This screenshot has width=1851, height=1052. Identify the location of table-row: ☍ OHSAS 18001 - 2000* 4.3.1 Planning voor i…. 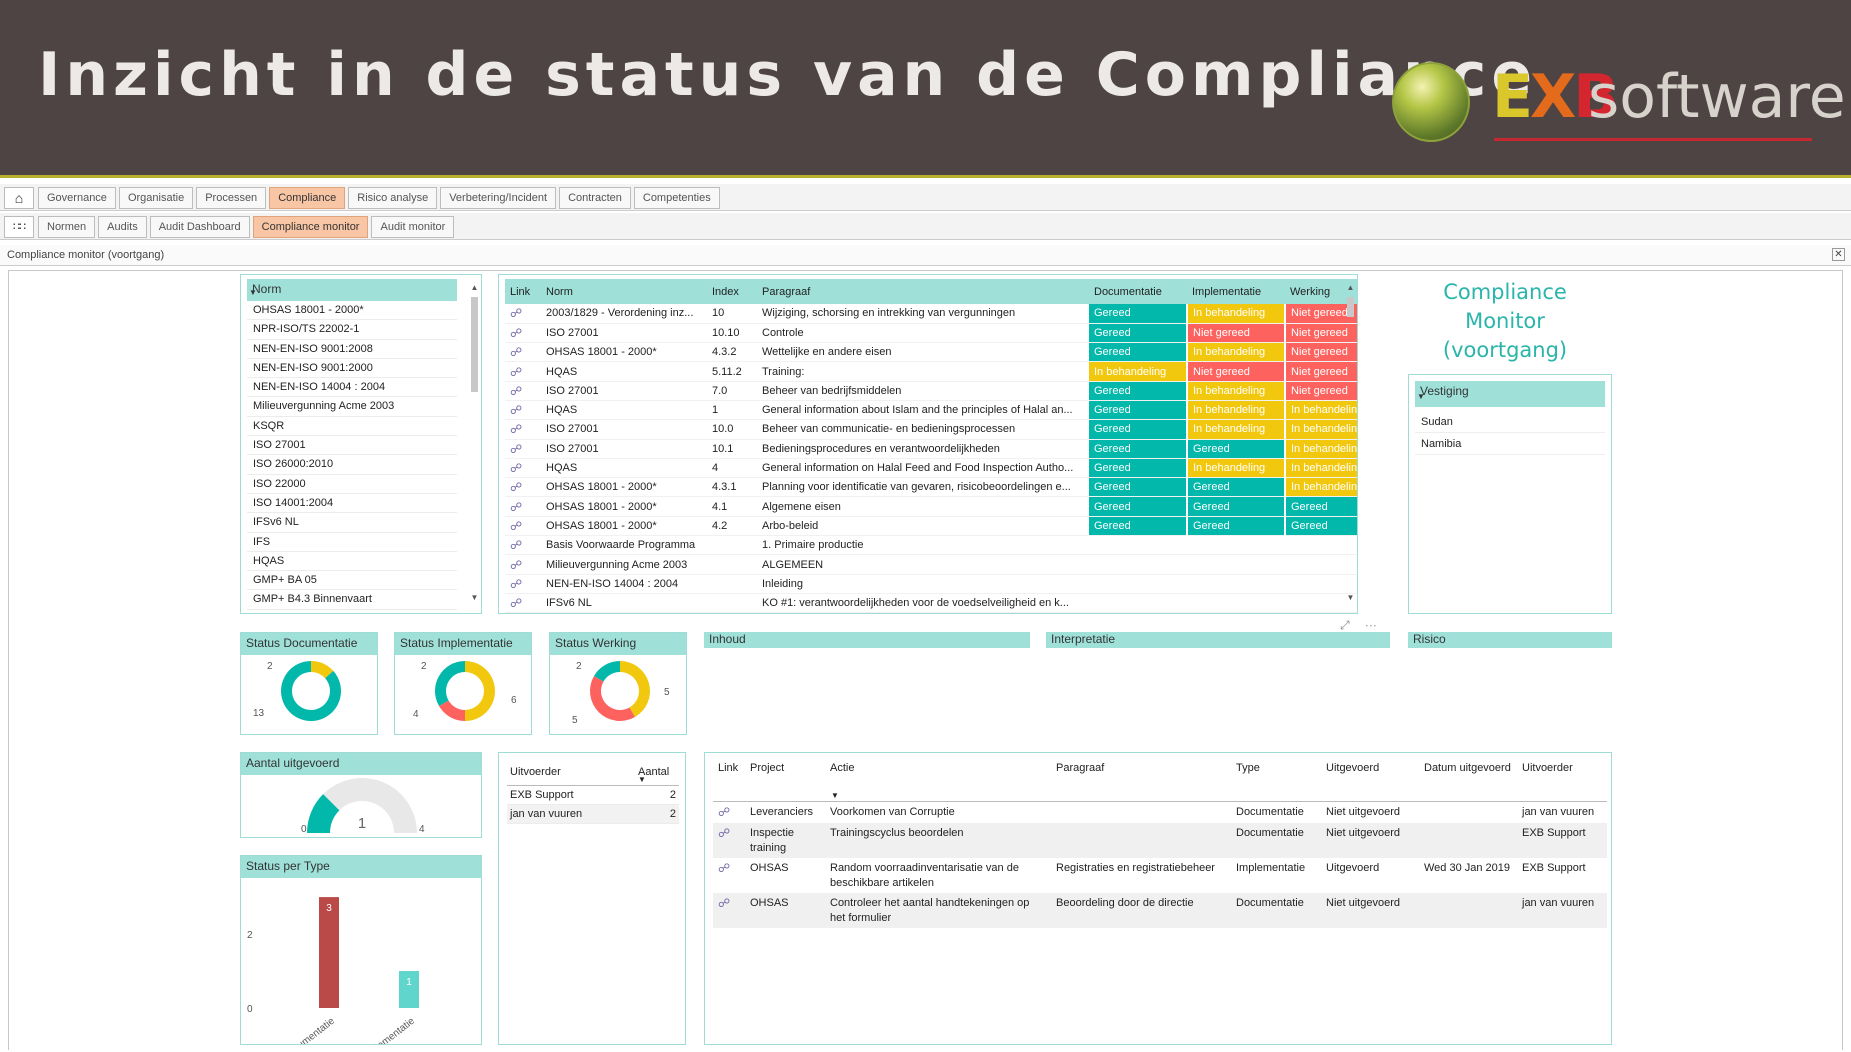
(931, 487).